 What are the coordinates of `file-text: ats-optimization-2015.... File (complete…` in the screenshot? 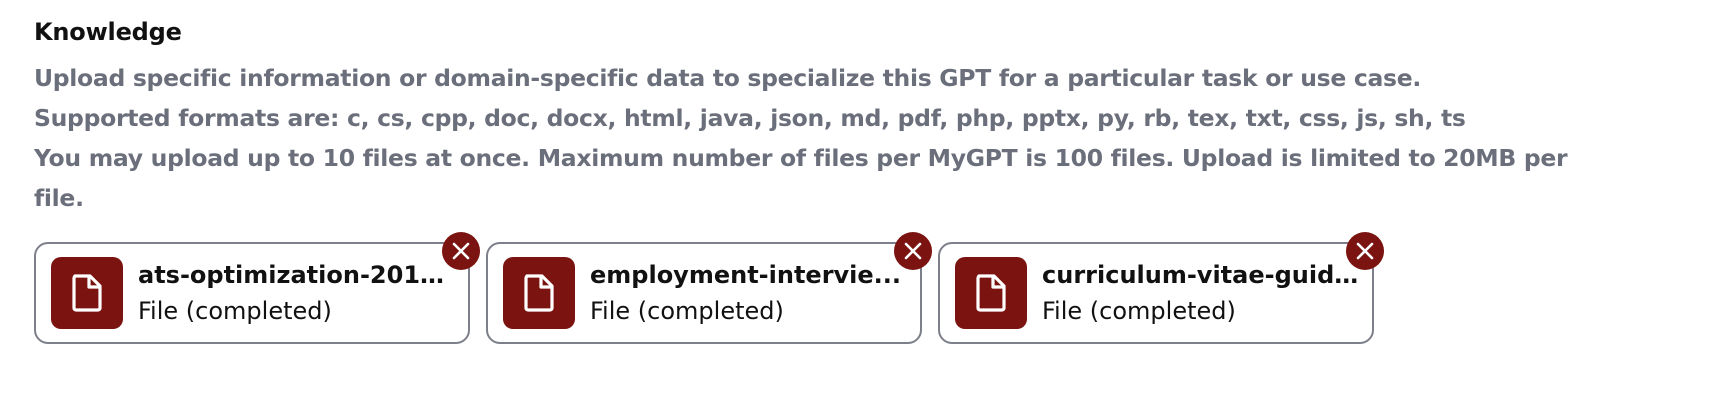 It's located at (297, 293).